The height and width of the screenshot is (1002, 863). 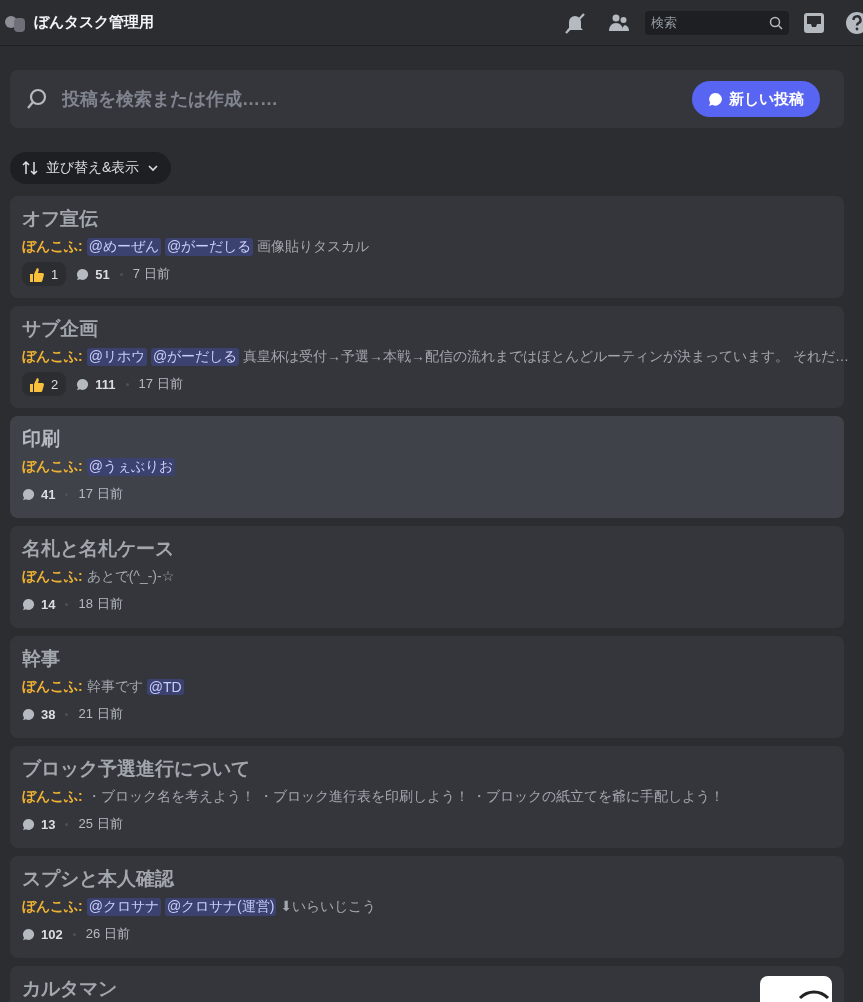 What do you see at coordinates (427, 687) in the screenshot?
I see `post-card: 幹事 ぼんこふ: 幹事です @TD 38 21 日前` at bounding box center [427, 687].